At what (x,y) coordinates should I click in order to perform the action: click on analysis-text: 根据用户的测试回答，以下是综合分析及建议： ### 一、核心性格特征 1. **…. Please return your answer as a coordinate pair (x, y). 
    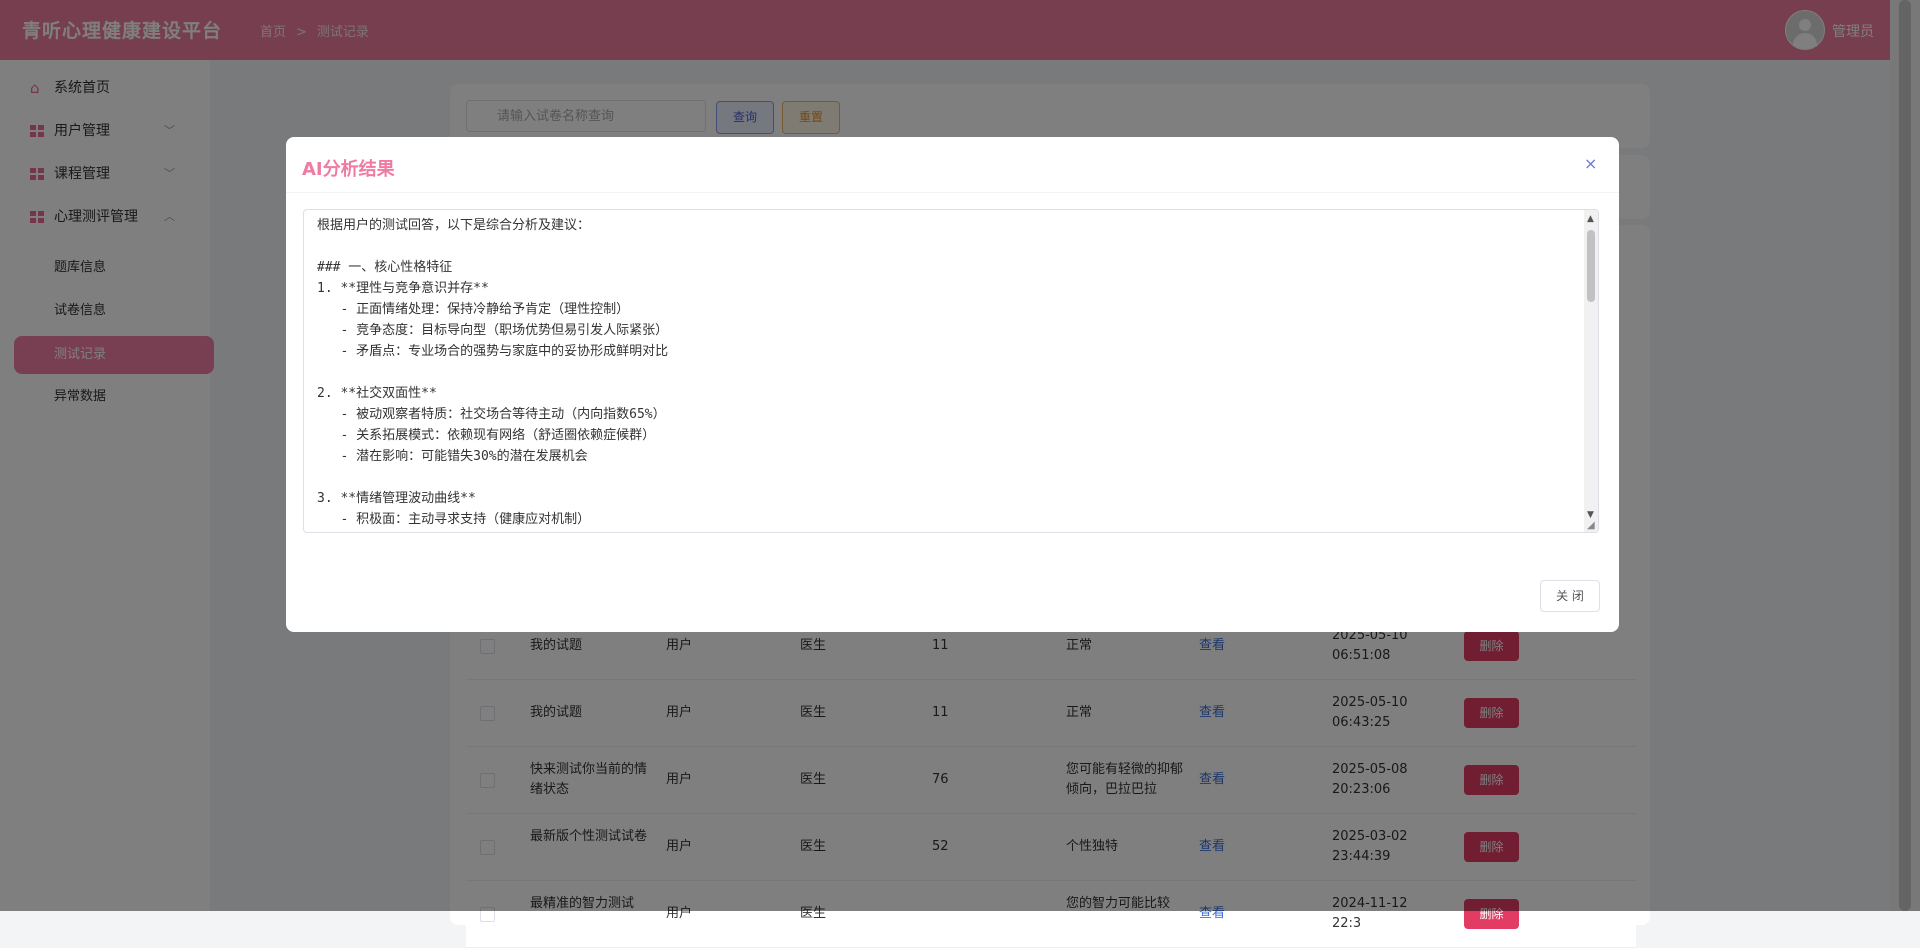
    Looking at the image, I should click on (493, 372).